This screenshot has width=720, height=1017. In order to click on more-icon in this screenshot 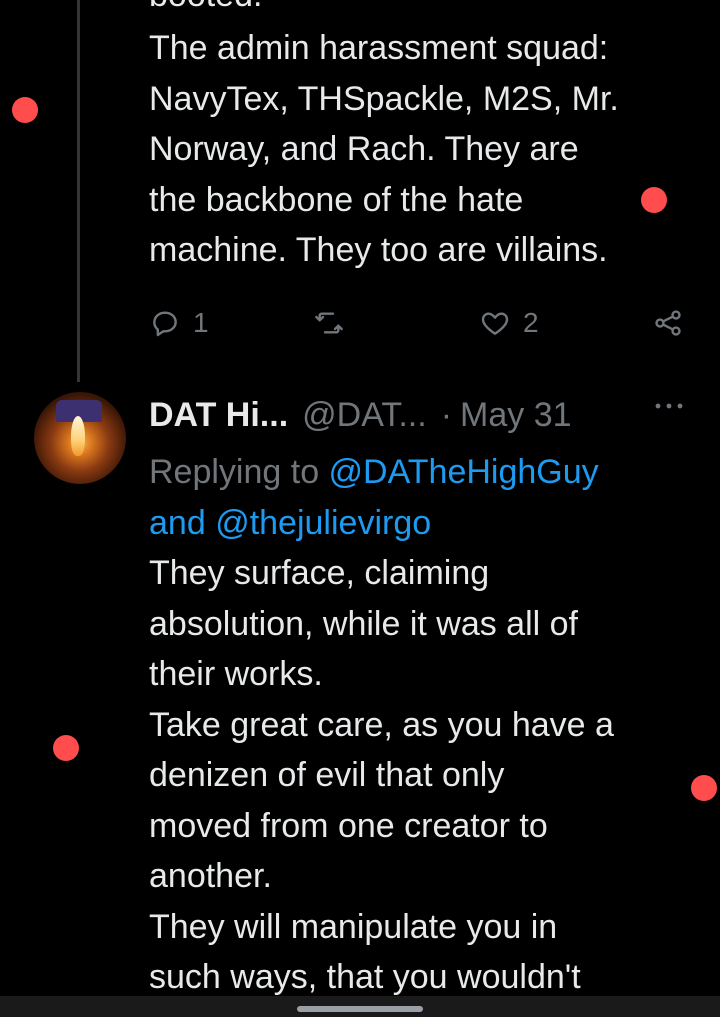, I will do `click(669, 406)`.